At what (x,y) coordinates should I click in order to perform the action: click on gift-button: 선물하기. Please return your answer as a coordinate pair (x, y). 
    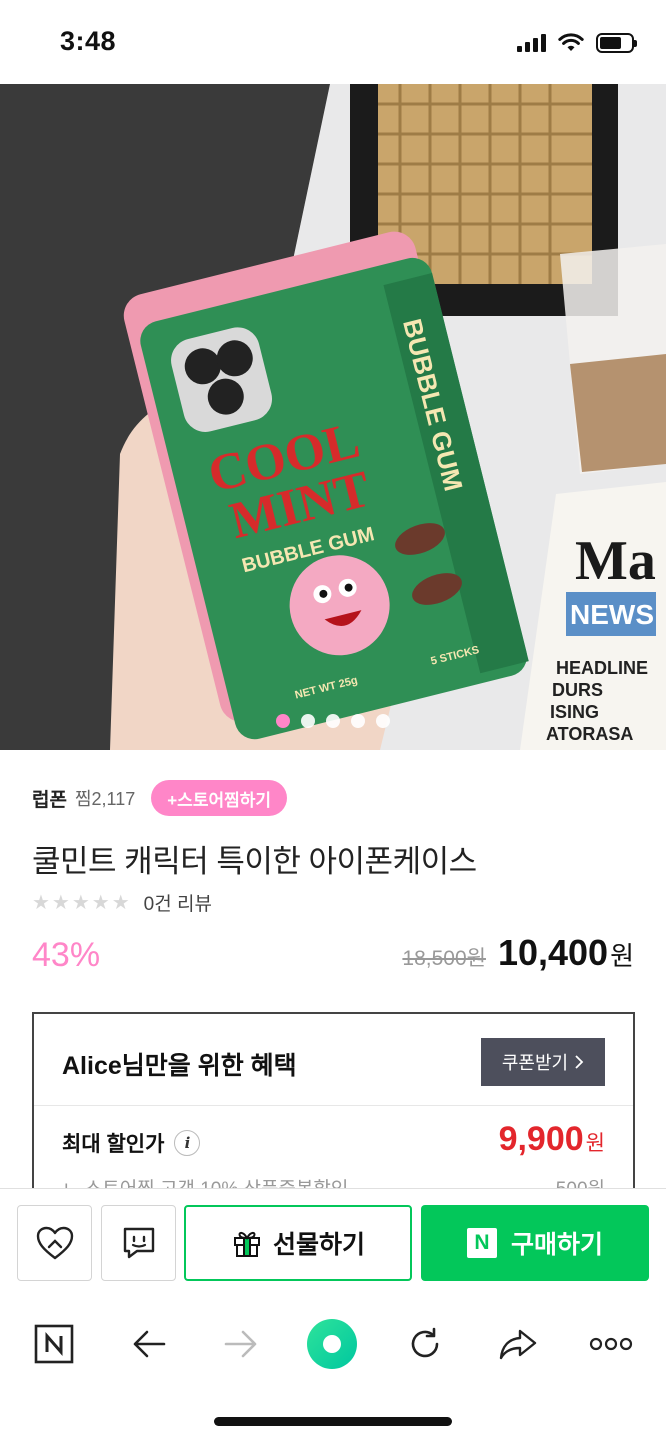
    Looking at the image, I should click on (298, 1243).